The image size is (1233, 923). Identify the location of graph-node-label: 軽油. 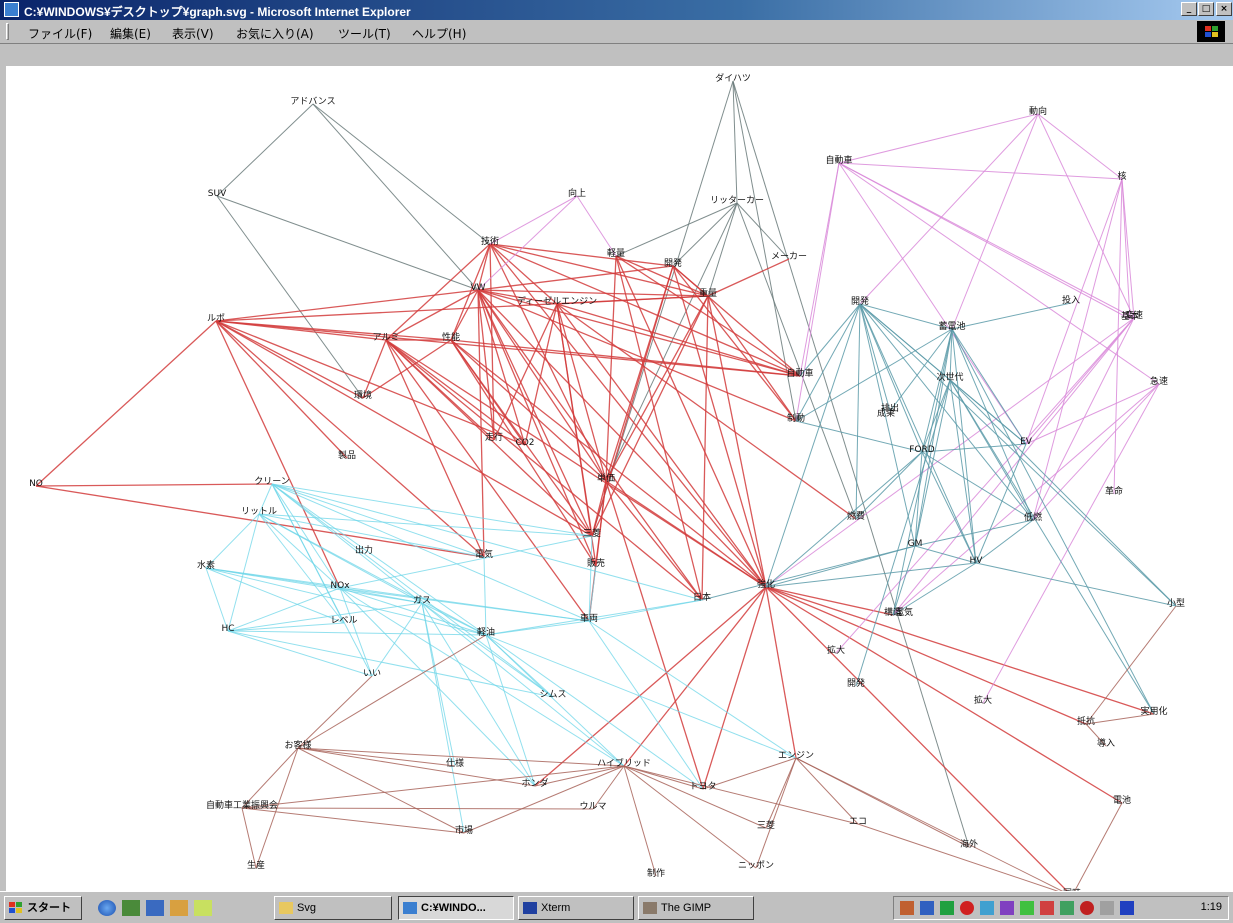
(486, 632).